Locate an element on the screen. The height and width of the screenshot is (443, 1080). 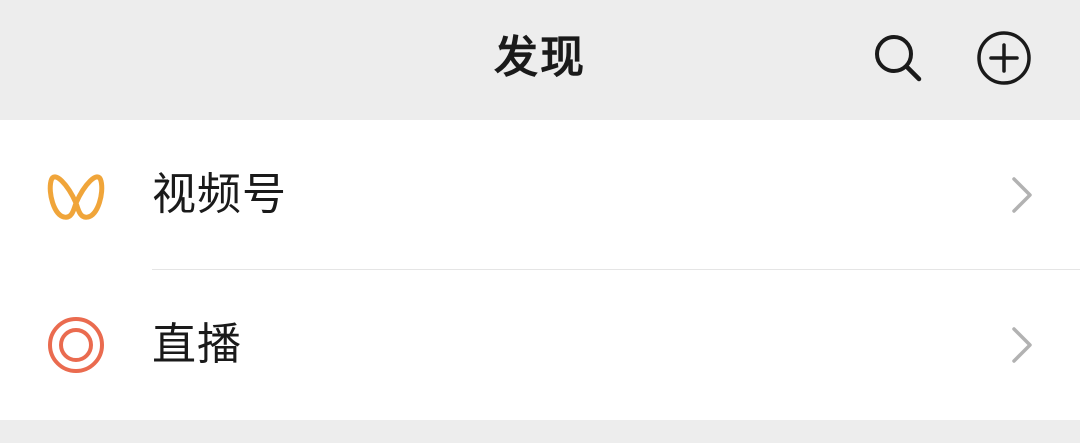
live-icon is located at coordinates (76, 345).